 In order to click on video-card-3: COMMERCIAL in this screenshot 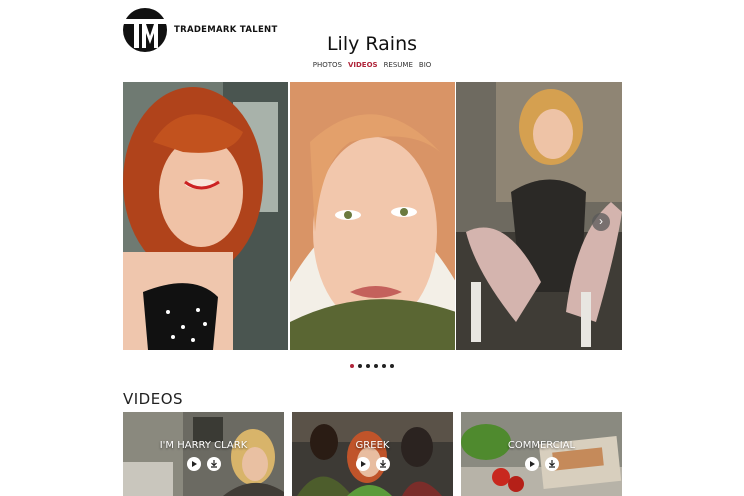, I will do `click(541, 454)`.